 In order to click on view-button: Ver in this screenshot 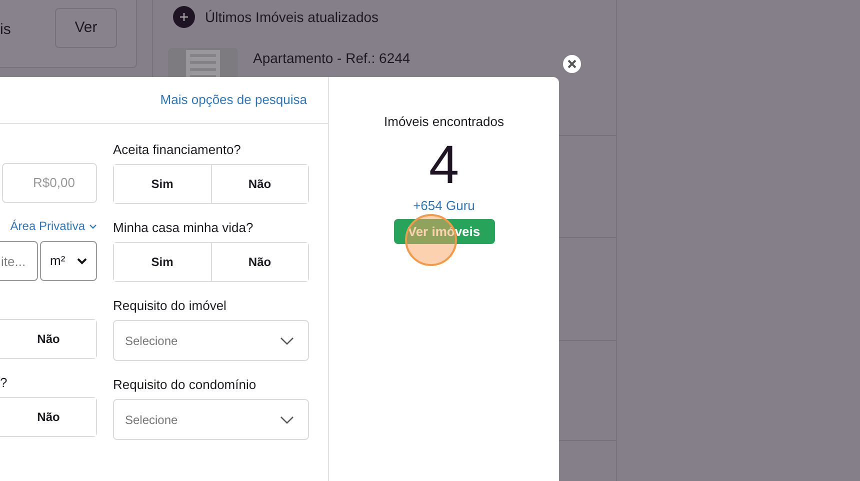, I will do `click(86, 28)`.